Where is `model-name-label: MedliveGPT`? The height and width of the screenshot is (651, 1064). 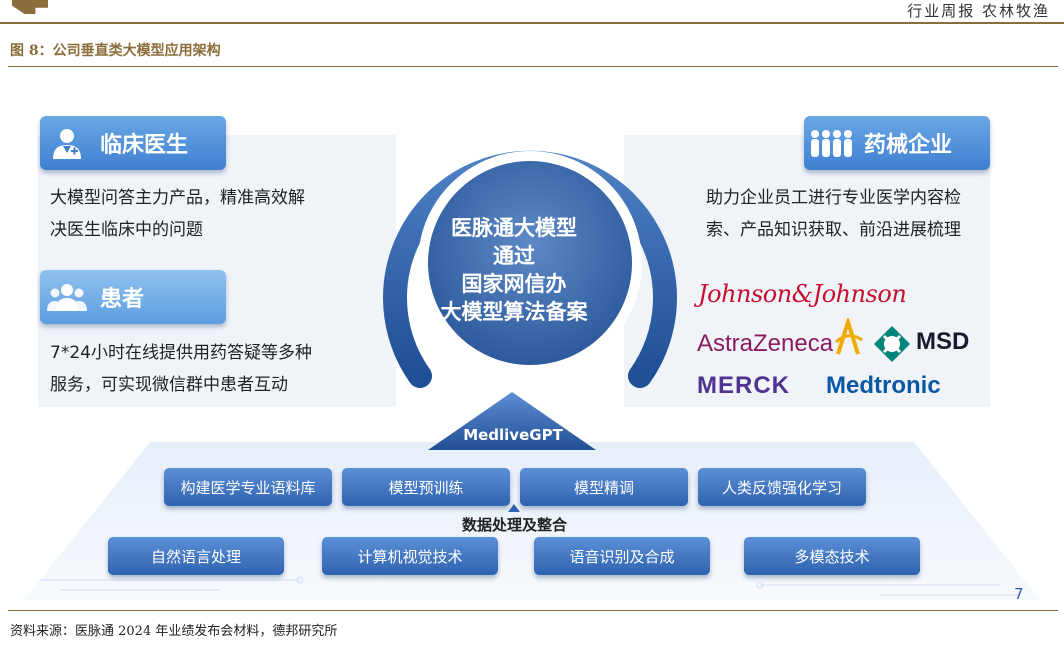
model-name-label: MedliveGPT is located at coordinates (513, 435).